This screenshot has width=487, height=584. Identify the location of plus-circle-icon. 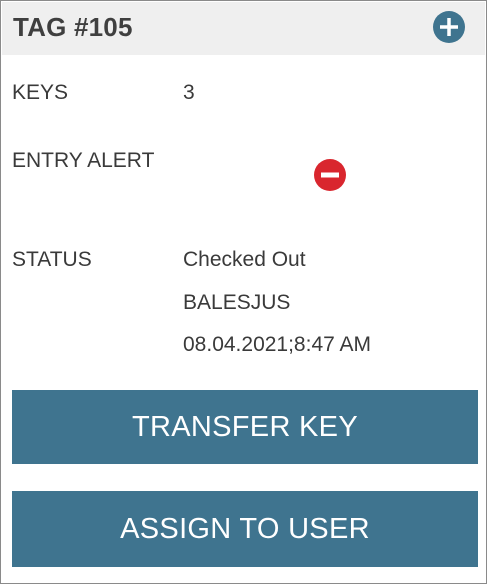
(449, 27).